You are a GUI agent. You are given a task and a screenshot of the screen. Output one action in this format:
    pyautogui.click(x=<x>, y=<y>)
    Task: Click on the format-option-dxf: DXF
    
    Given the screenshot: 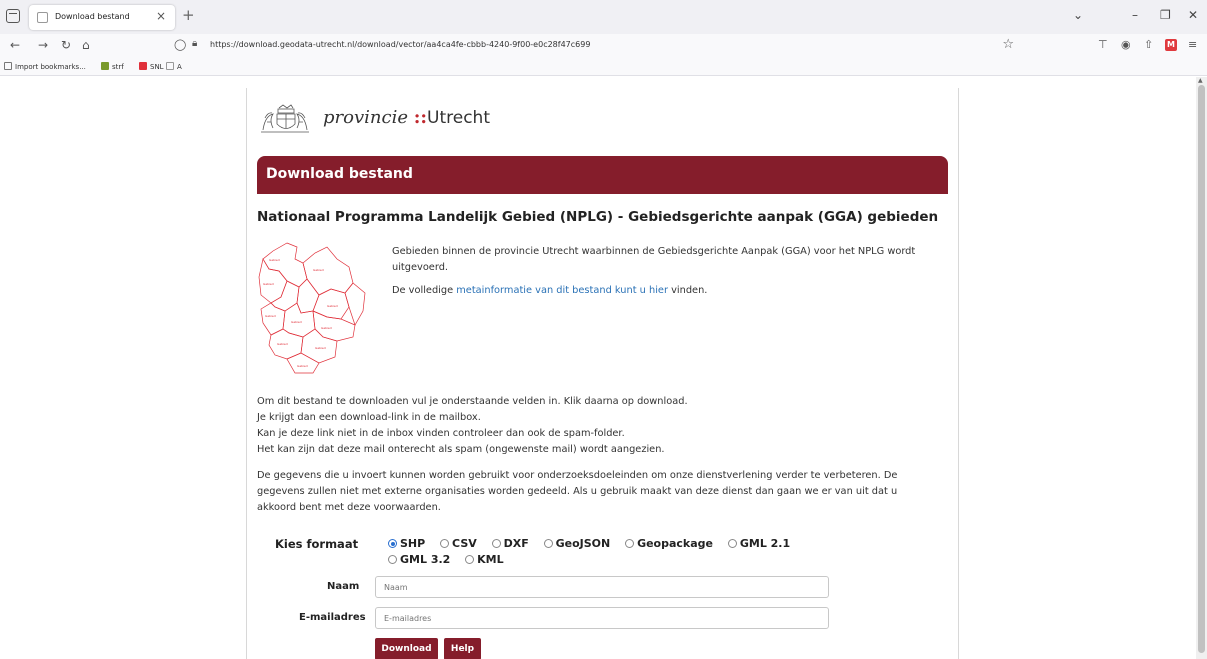 What is the action you would take?
    pyautogui.click(x=510, y=544)
    